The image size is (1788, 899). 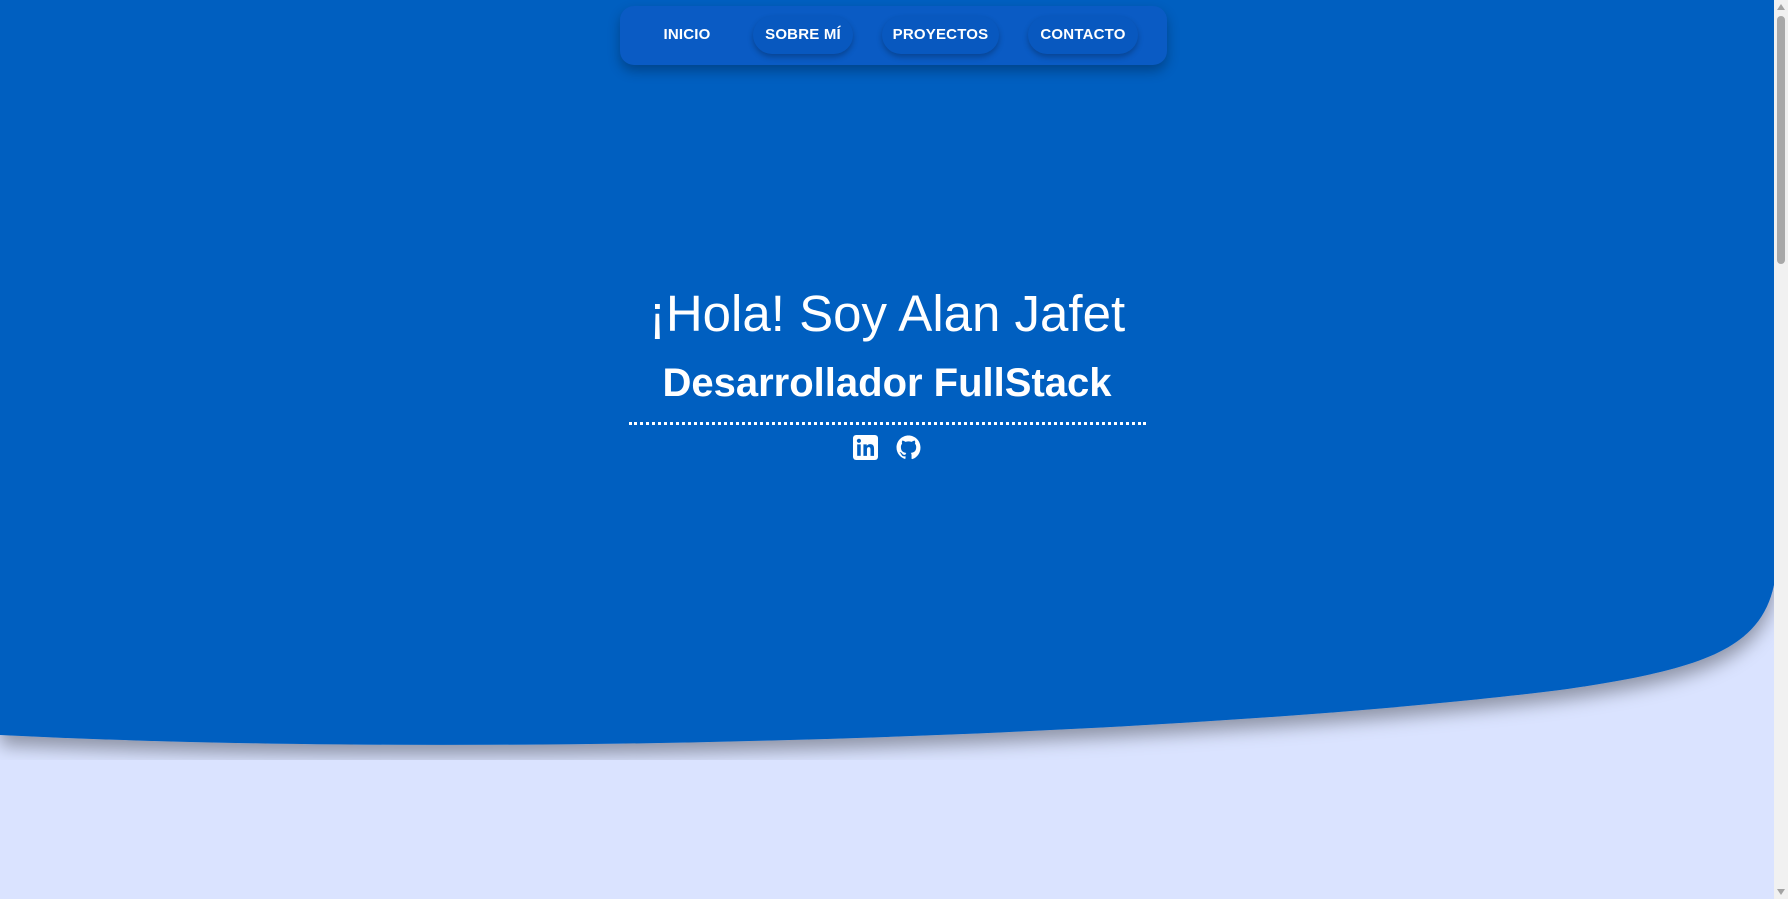 What do you see at coordinates (1781, 7) in the screenshot?
I see `scroll-up-arrow-icon` at bounding box center [1781, 7].